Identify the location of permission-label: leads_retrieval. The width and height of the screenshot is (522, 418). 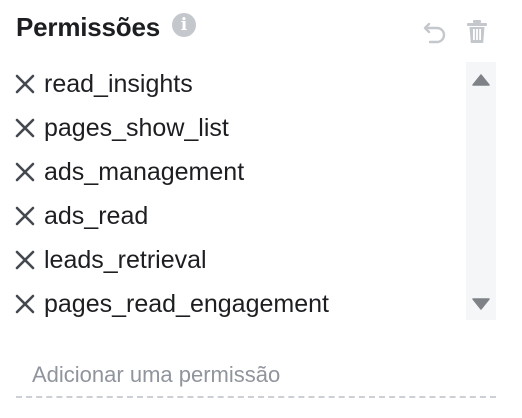
(125, 260).